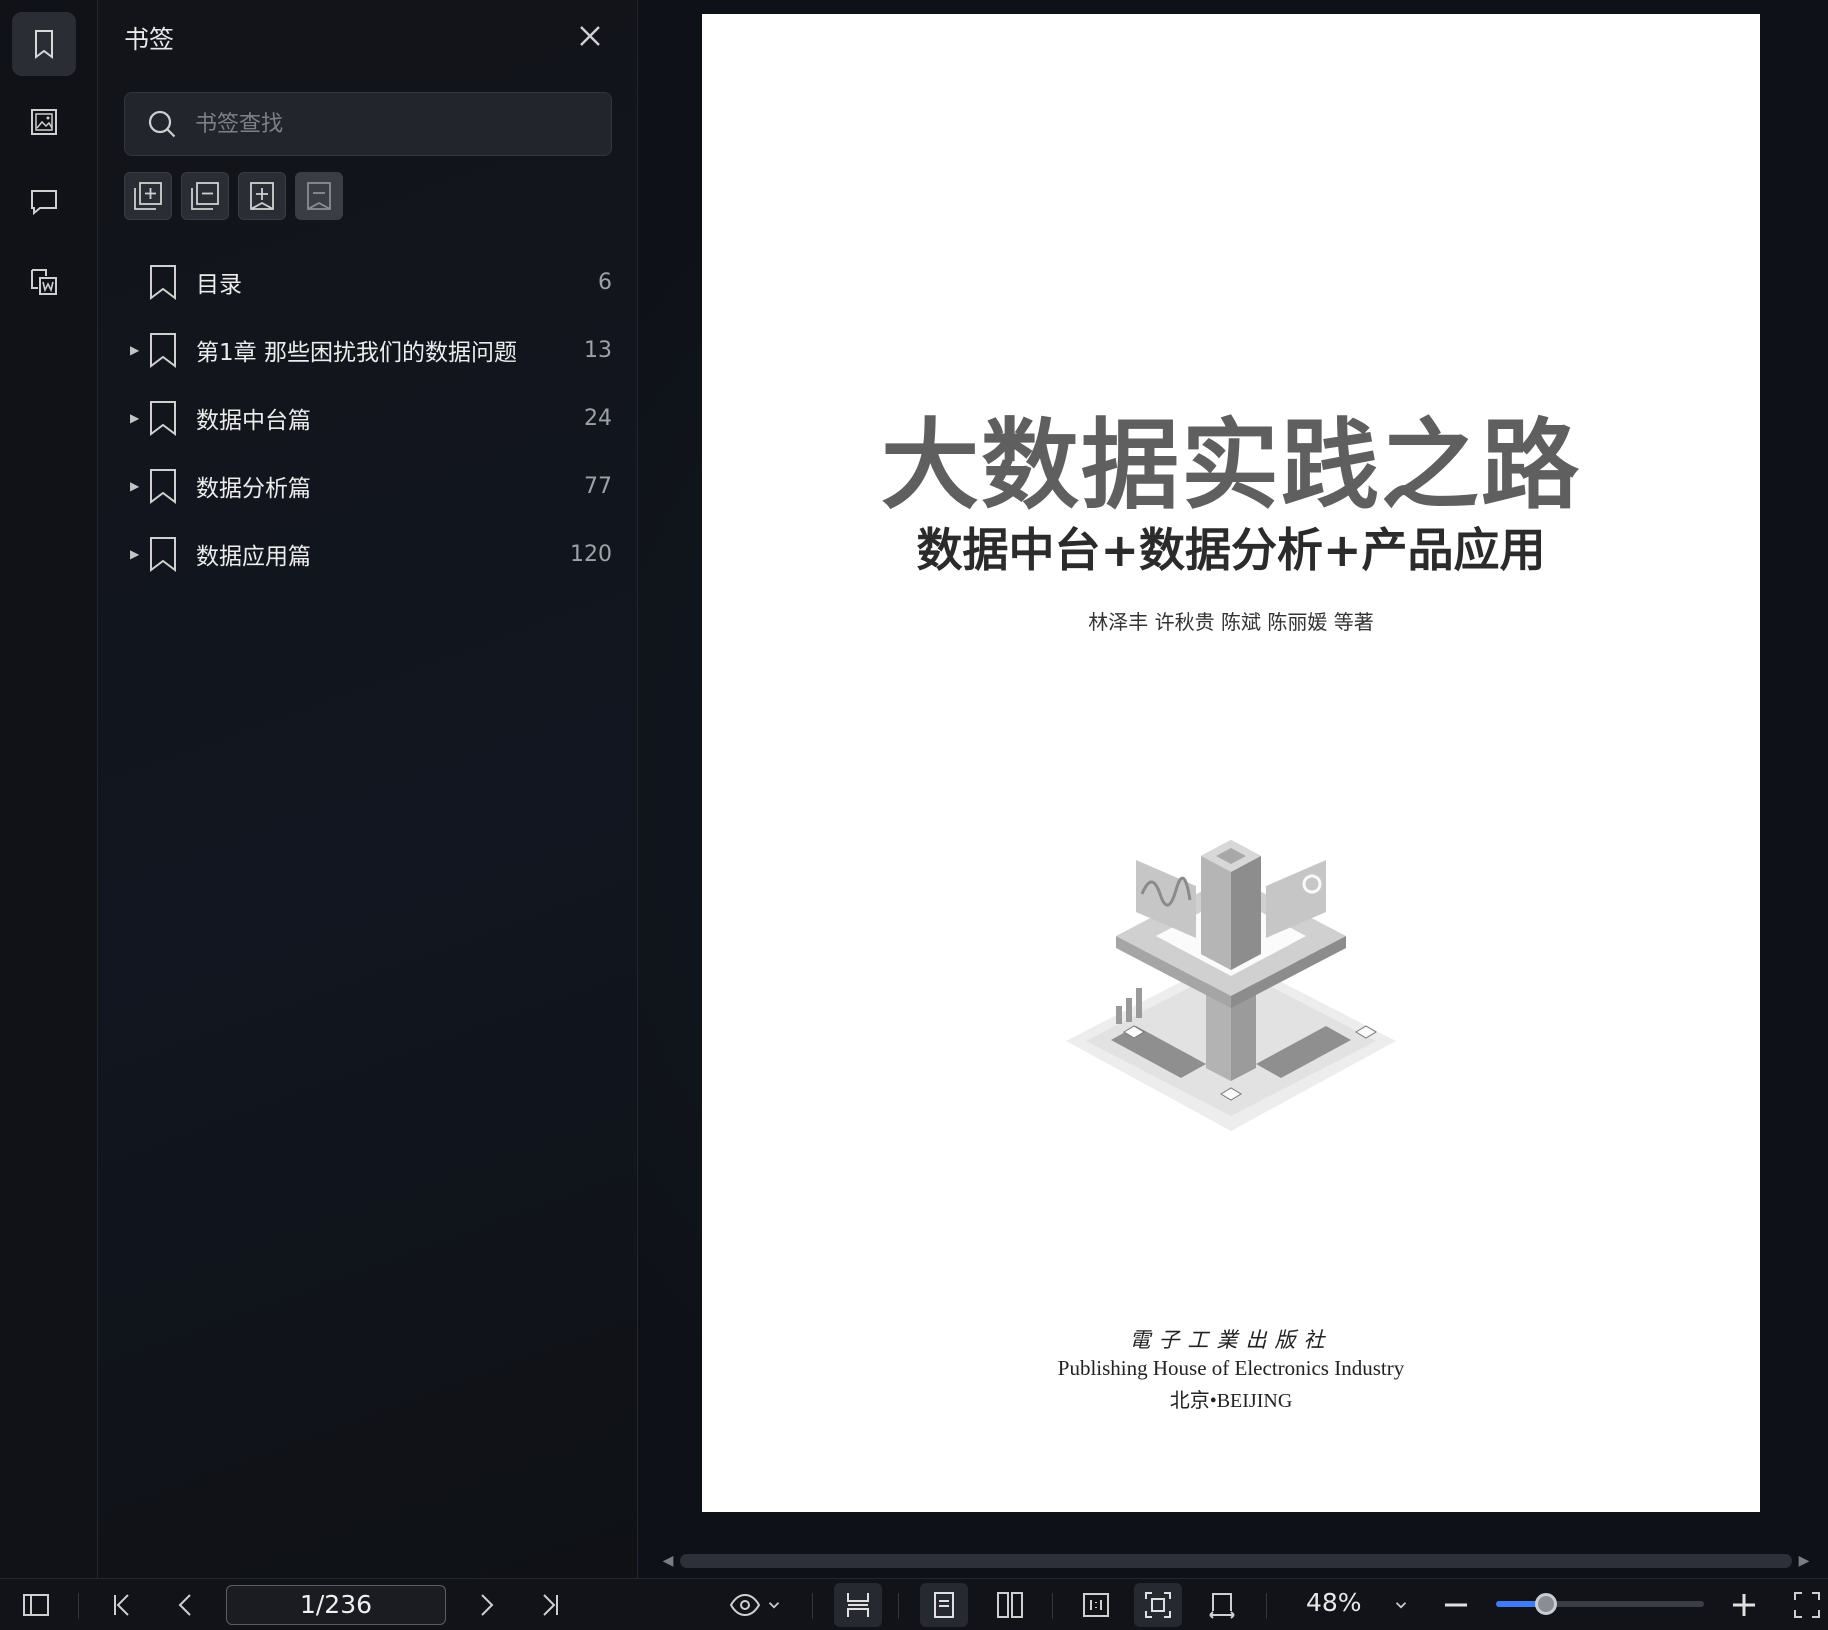 The width and height of the screenshot is (1828, 1630). I want to click on zoom-in-button, so click(1744, 1605).